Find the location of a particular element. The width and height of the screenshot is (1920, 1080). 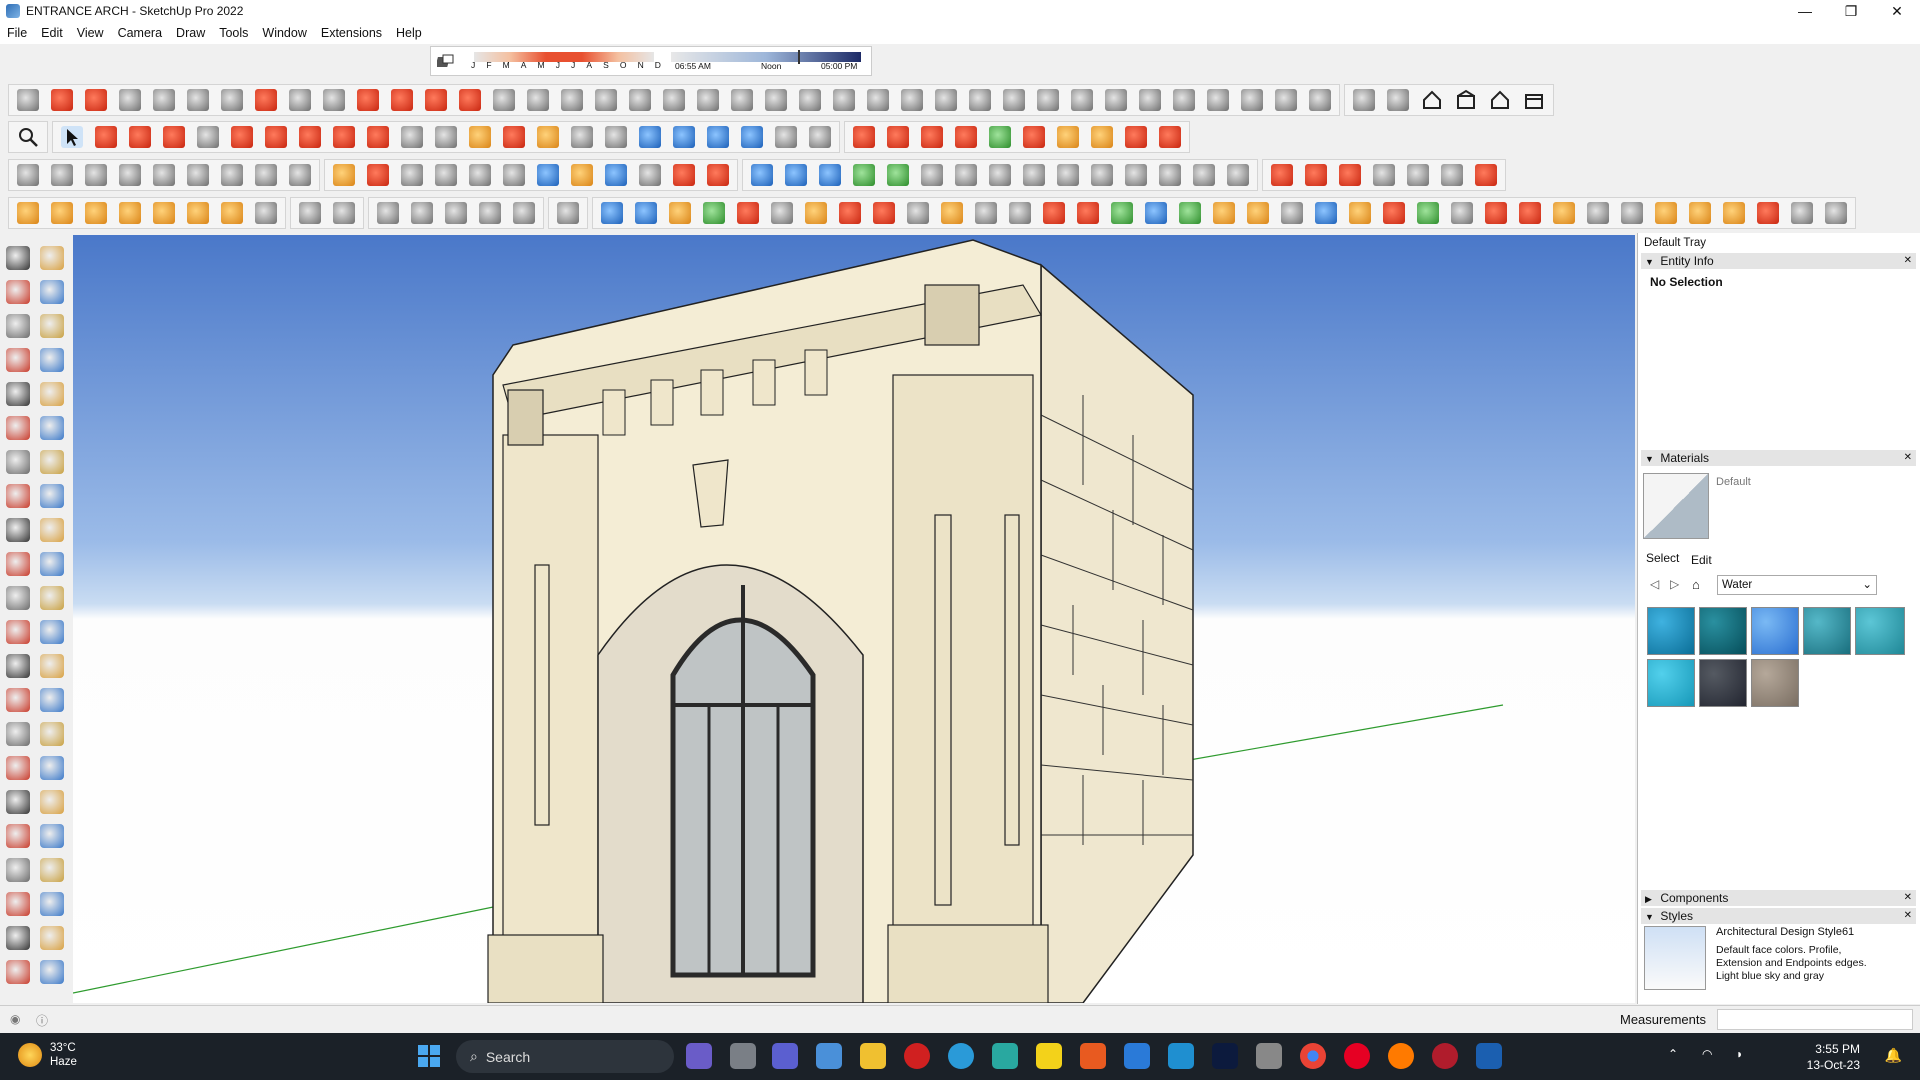

windows-start-icon is located at coordinates (429, 1056).